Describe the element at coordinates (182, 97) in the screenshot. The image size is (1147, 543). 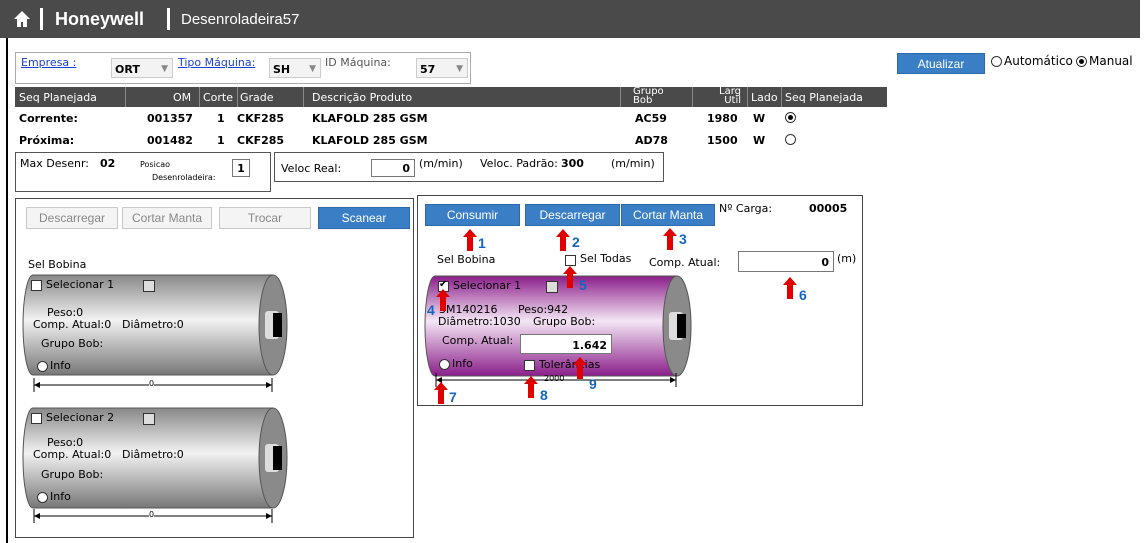
I see `col-om: OM` at that location.